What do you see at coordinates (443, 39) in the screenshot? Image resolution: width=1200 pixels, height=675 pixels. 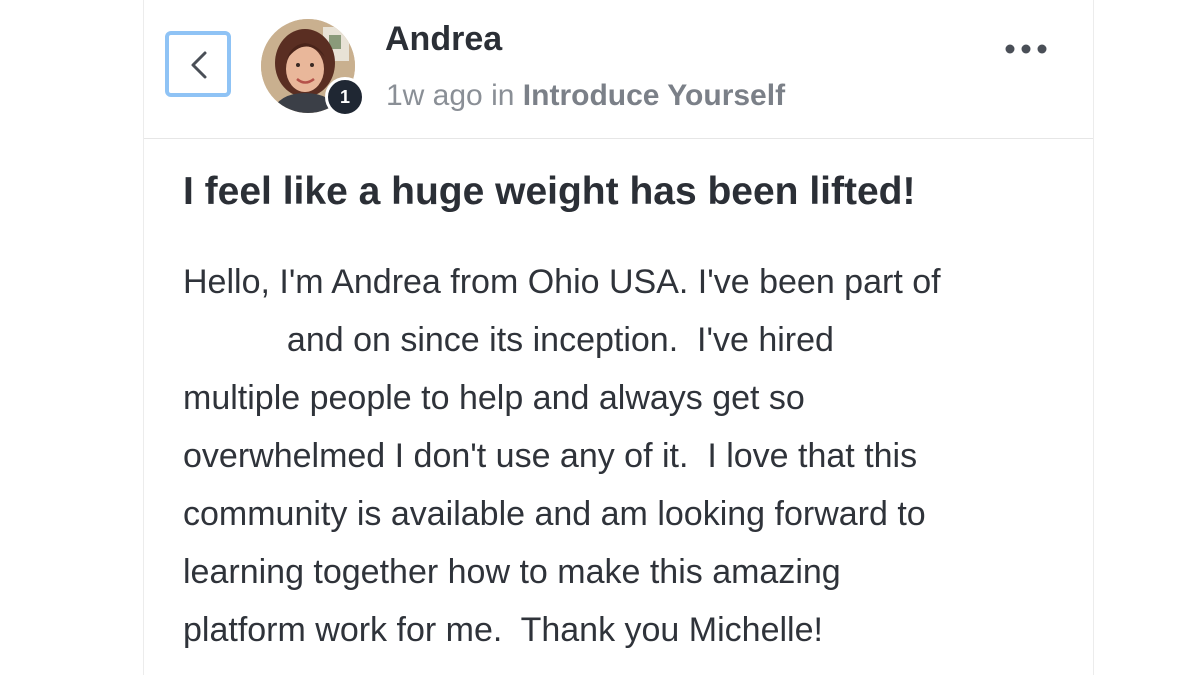 I see `author-name: Andrea` at bounding box center [443, 39].